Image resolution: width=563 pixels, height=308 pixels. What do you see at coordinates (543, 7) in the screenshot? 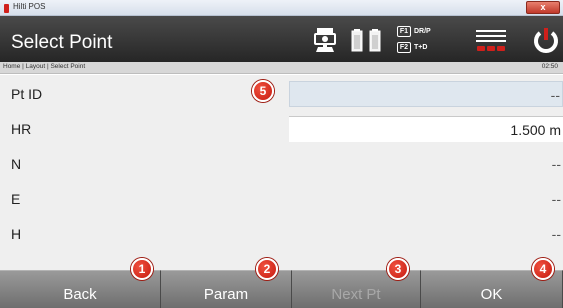
I see `window-close-button: x` at bounding box center [543, 7].